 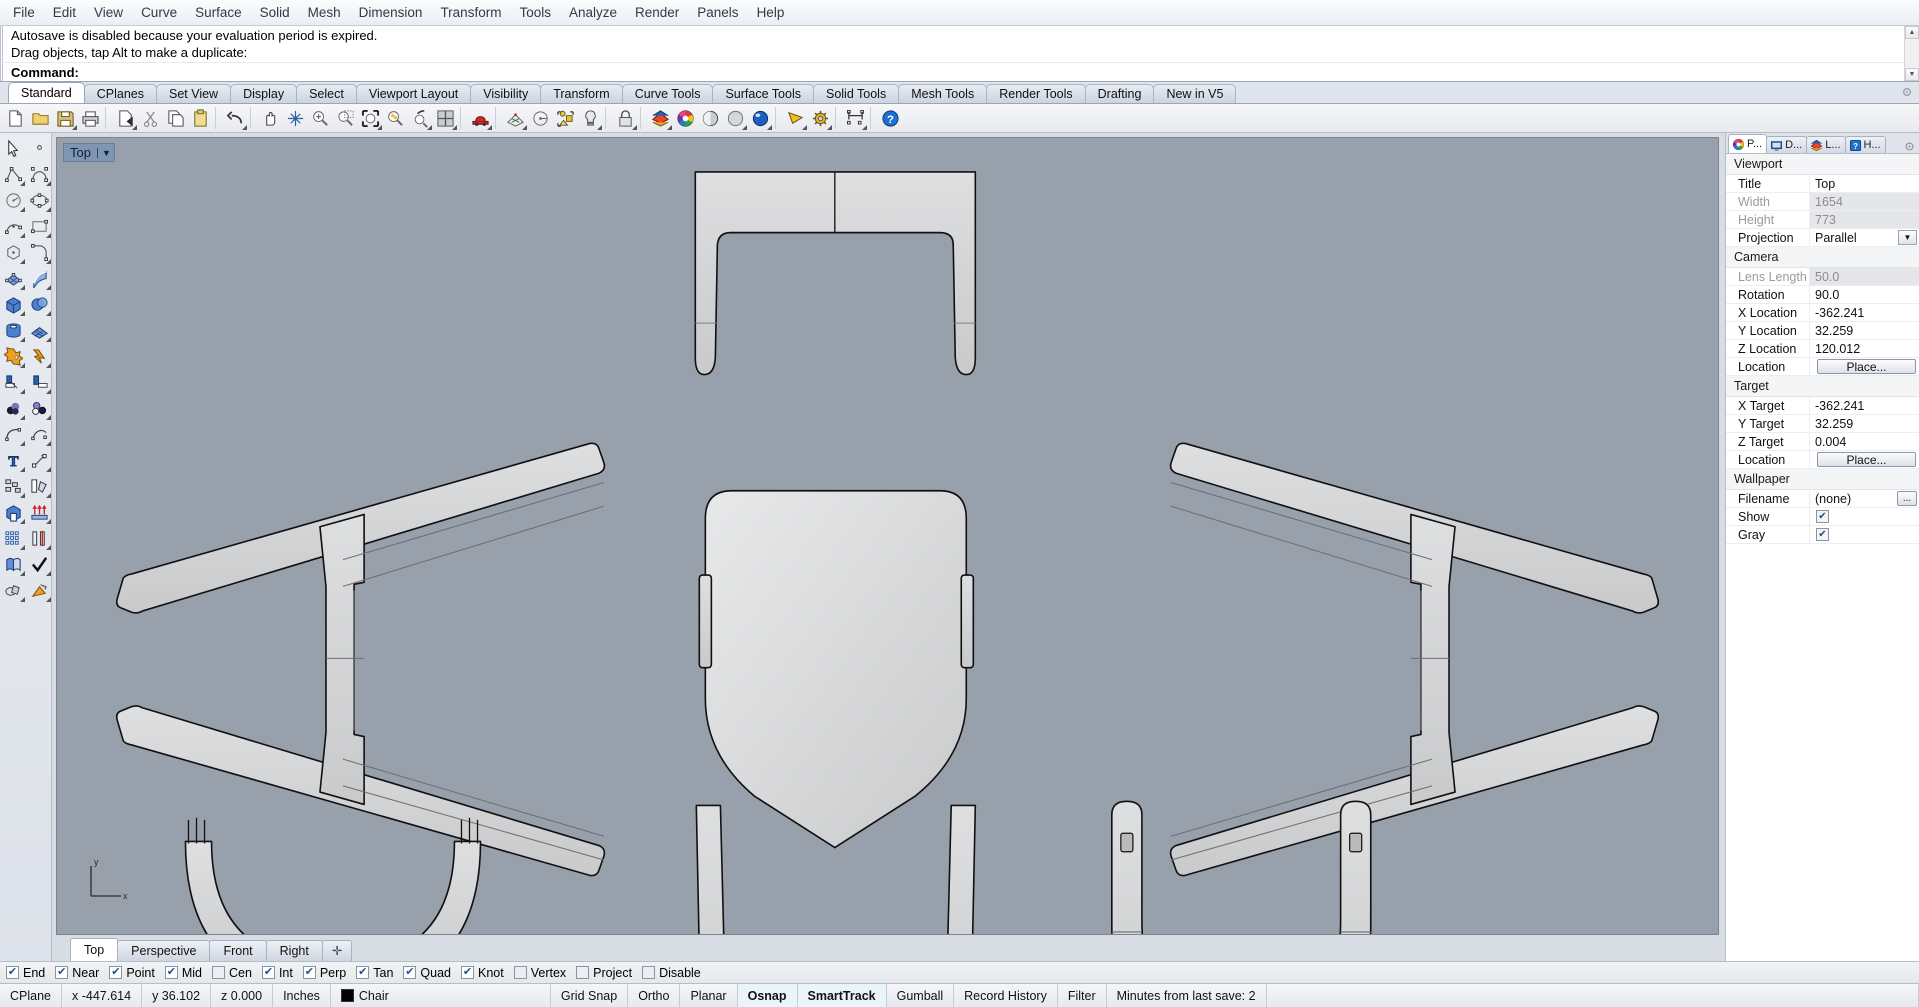 I want to click on circle-icon, so click(x=13, y=200).